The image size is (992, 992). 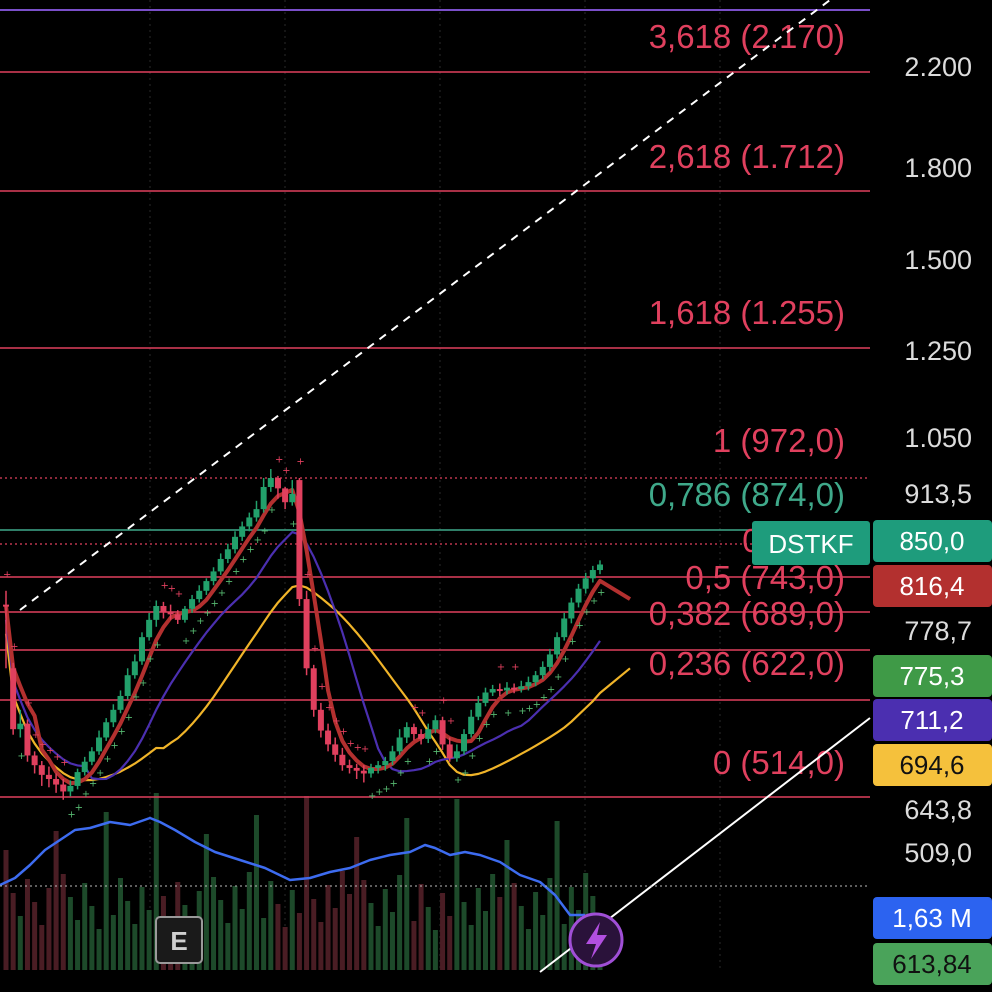 What do you see at coordinates (932, 918) in the screenshot?
I see `price-tag-obv: 1,63 M` at bounding box center [932, 918].